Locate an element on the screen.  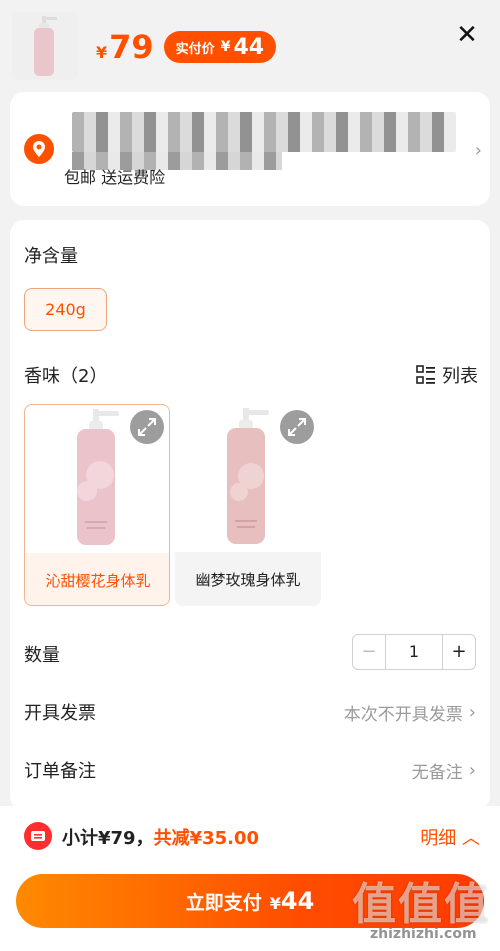
variant-label: 幽梦玫瑰身体乳 is located at coordinates (248, 580).